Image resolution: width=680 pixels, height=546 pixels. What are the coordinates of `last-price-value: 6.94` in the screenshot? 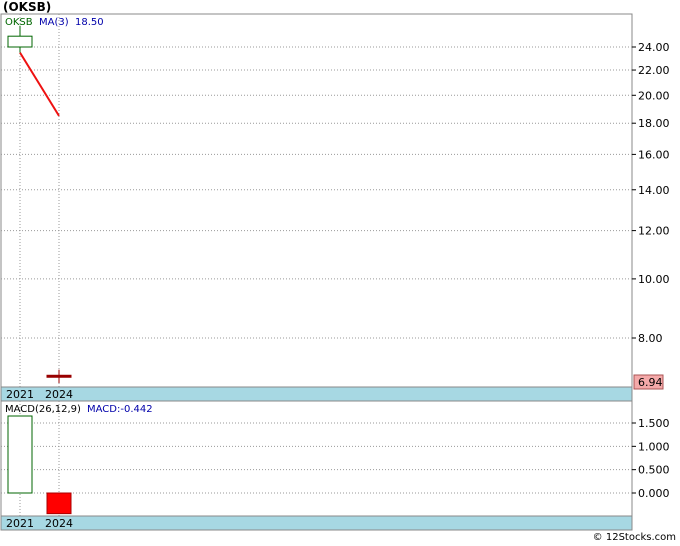 It's located at (650, 382).